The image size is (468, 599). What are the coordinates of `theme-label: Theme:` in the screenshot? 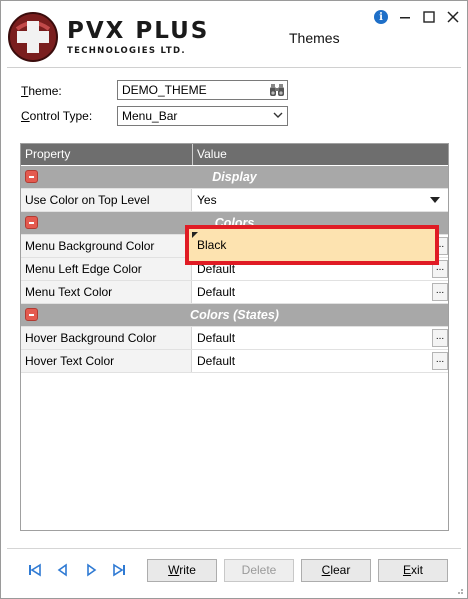 It's located at (41, 91).